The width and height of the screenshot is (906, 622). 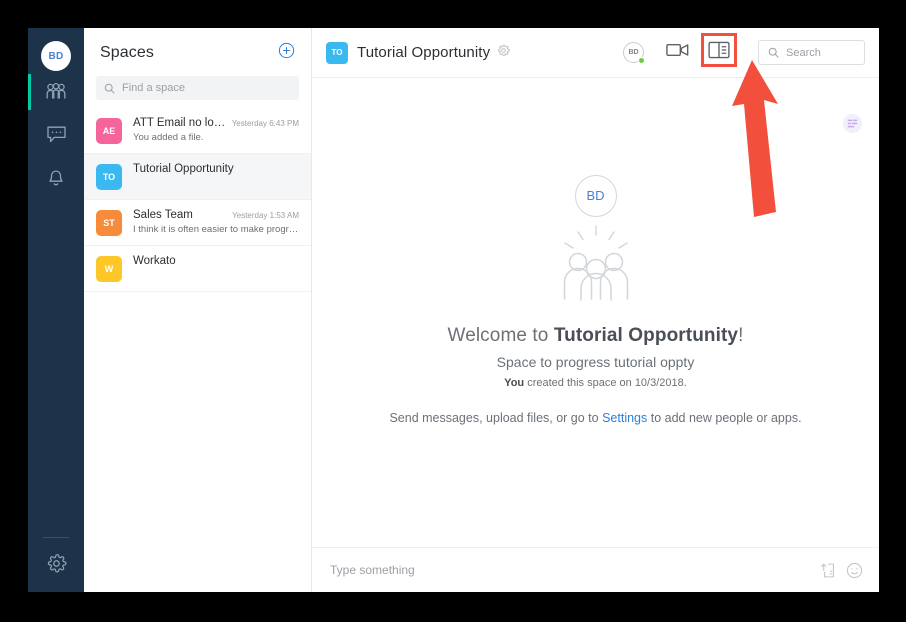 What do you see at coordinates (852, 123) in the screenshot?
I see `bot-badge-icon` at bounding box center [852, 123].